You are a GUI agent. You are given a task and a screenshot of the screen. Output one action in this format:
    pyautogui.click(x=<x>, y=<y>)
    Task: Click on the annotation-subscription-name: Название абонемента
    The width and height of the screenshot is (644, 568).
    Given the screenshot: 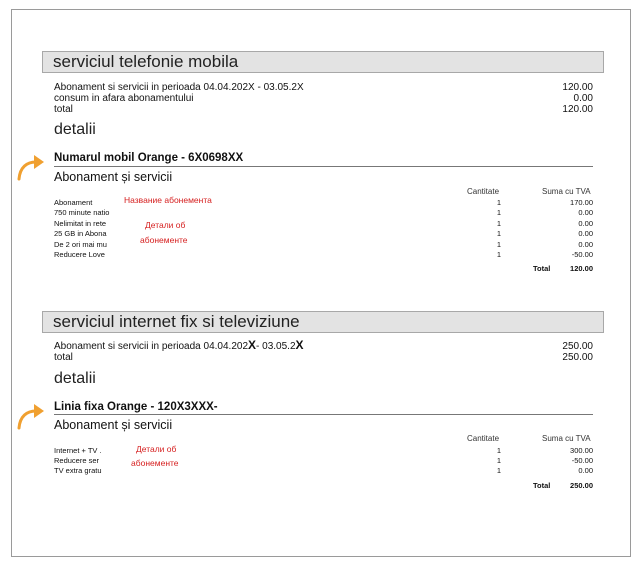 What is the action you would take?
    pyautogui.click(x=168, y=200)
    